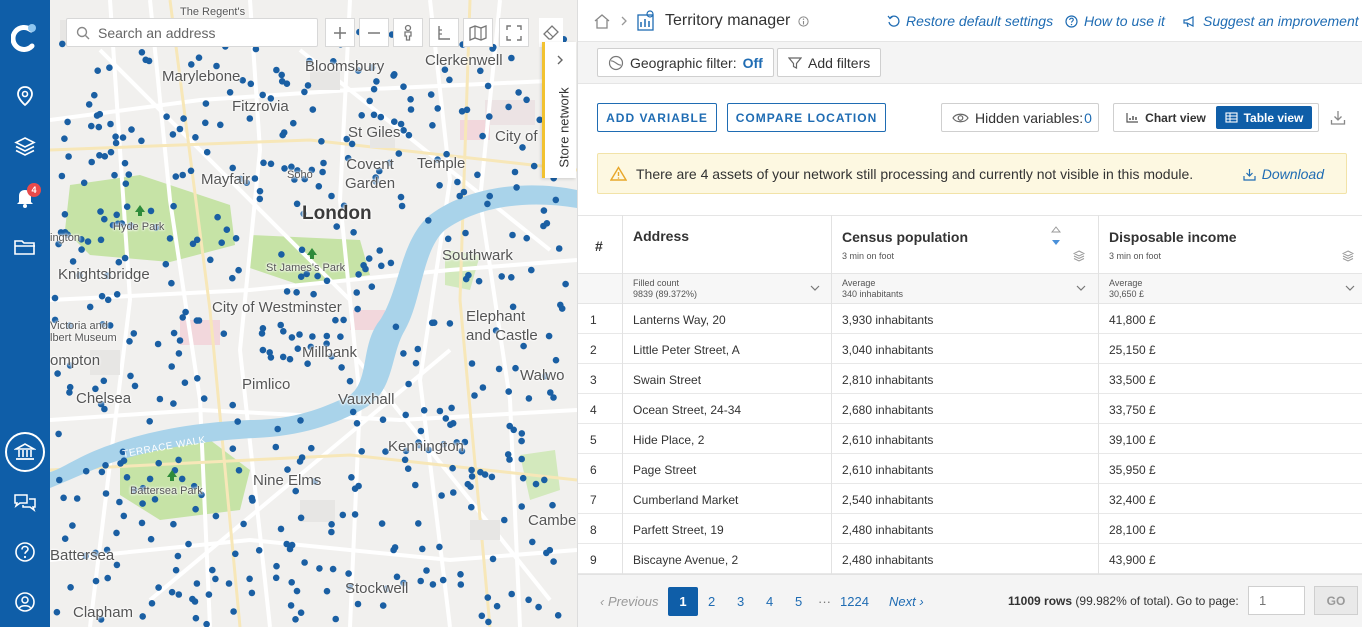  I want to click on location-pin-icon, so click(25, 96).